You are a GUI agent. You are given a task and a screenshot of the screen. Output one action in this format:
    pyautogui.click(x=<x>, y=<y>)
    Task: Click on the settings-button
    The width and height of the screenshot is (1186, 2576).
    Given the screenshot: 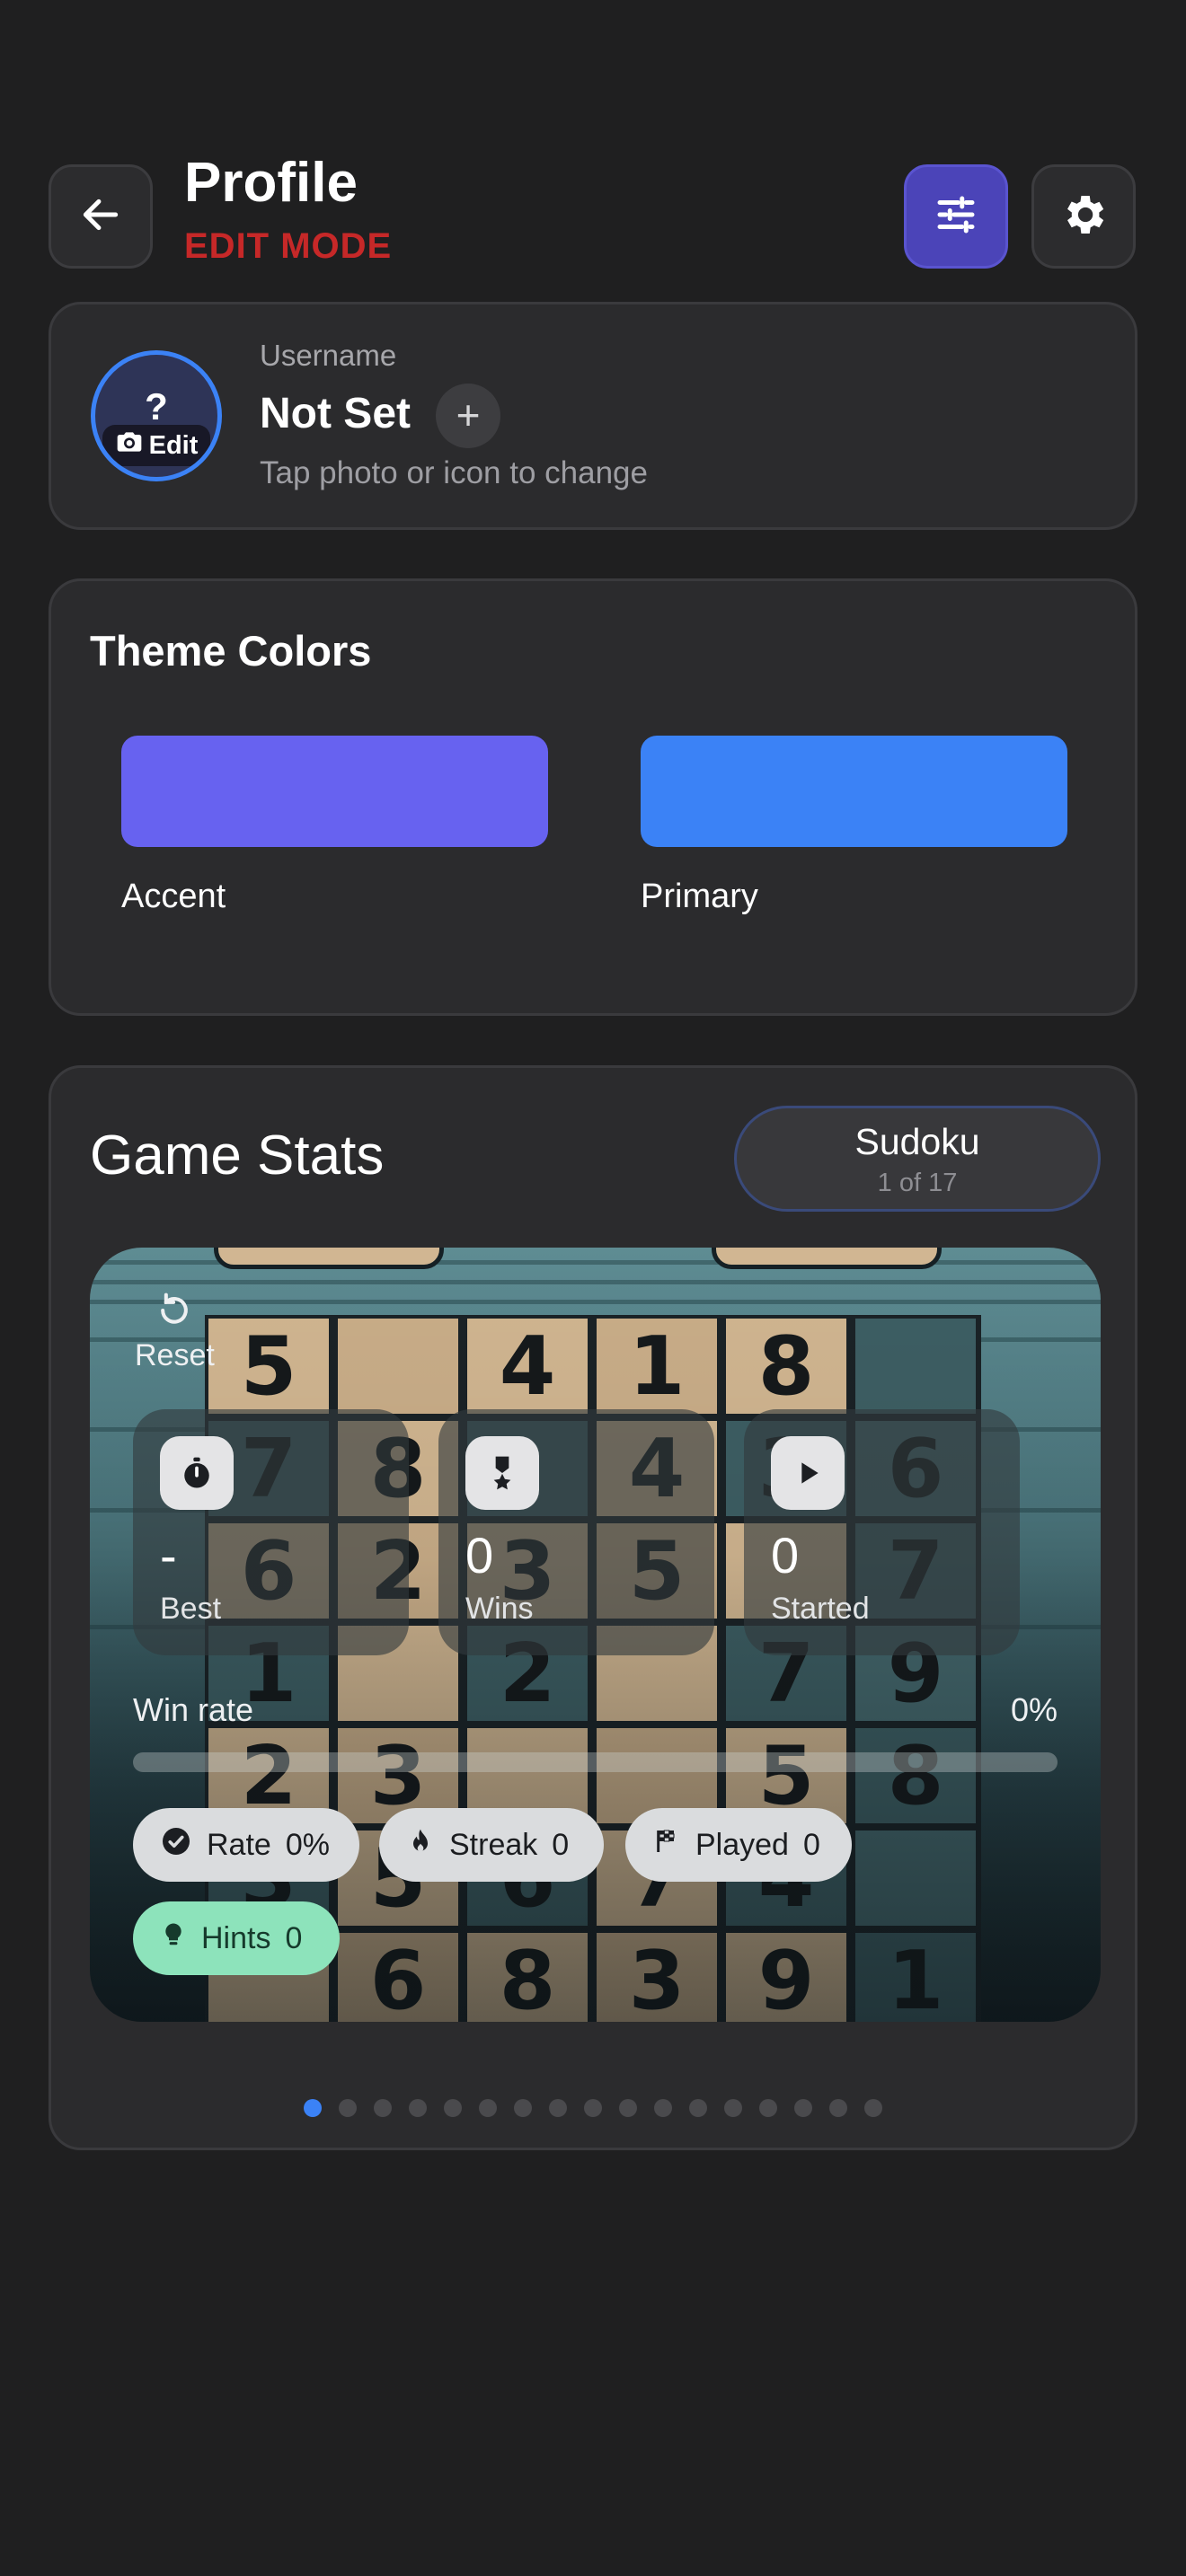 What is the action you would take?
    pyautogui.click(x=1083, y=216)
    